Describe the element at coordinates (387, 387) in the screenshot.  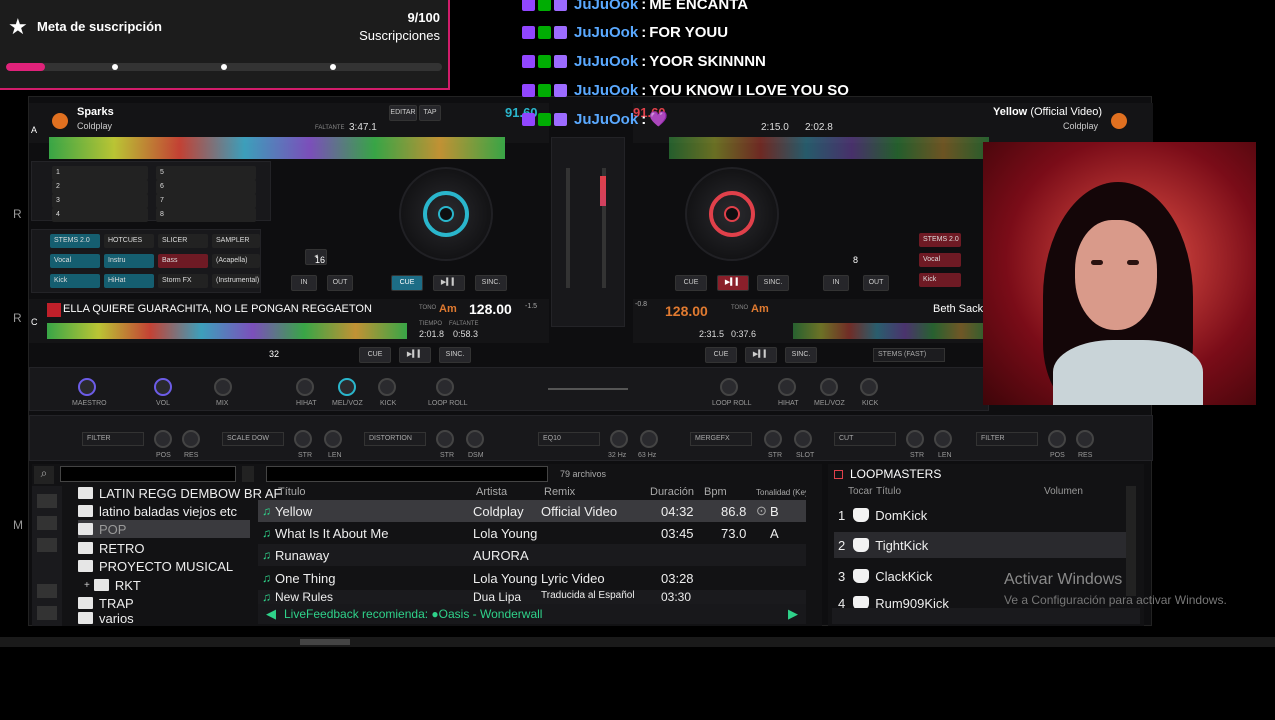
I see `kick-knob` at that location.